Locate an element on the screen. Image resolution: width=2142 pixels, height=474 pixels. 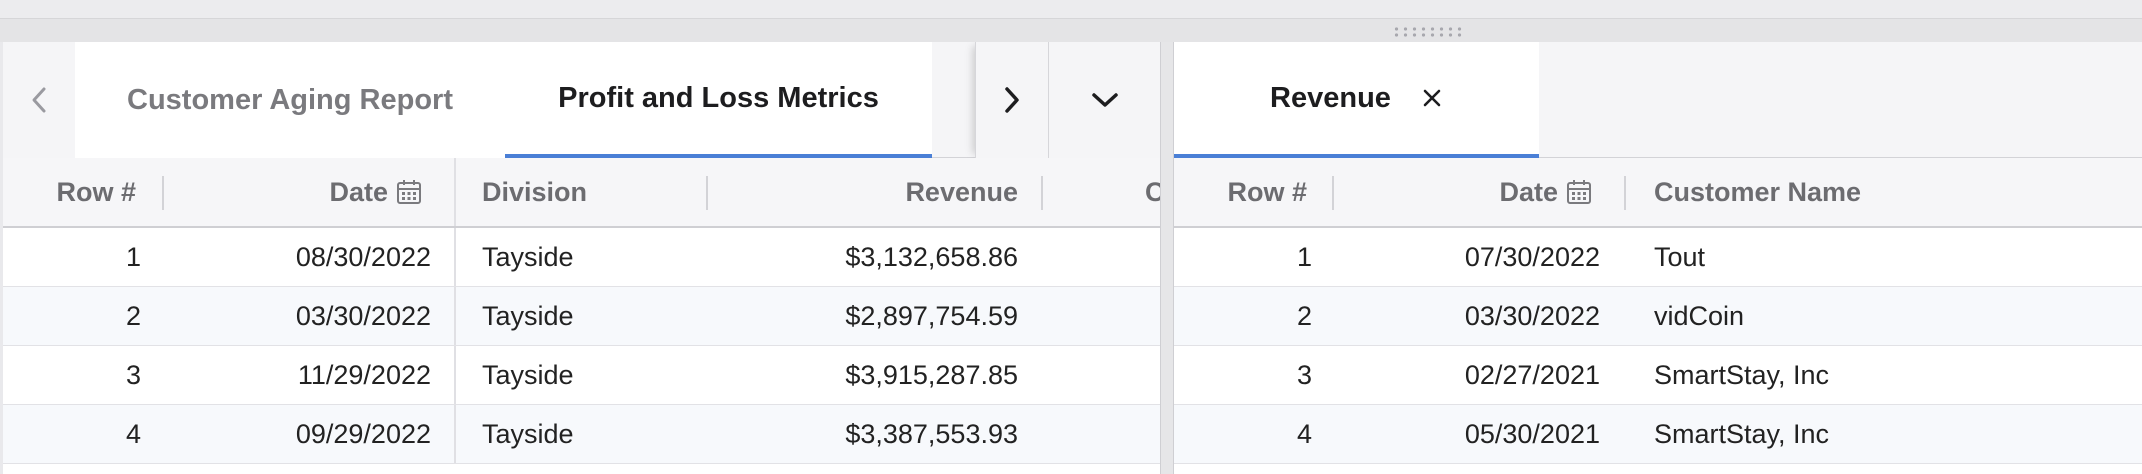
column-header-truncated: C is located at coordinates (1152, 192).